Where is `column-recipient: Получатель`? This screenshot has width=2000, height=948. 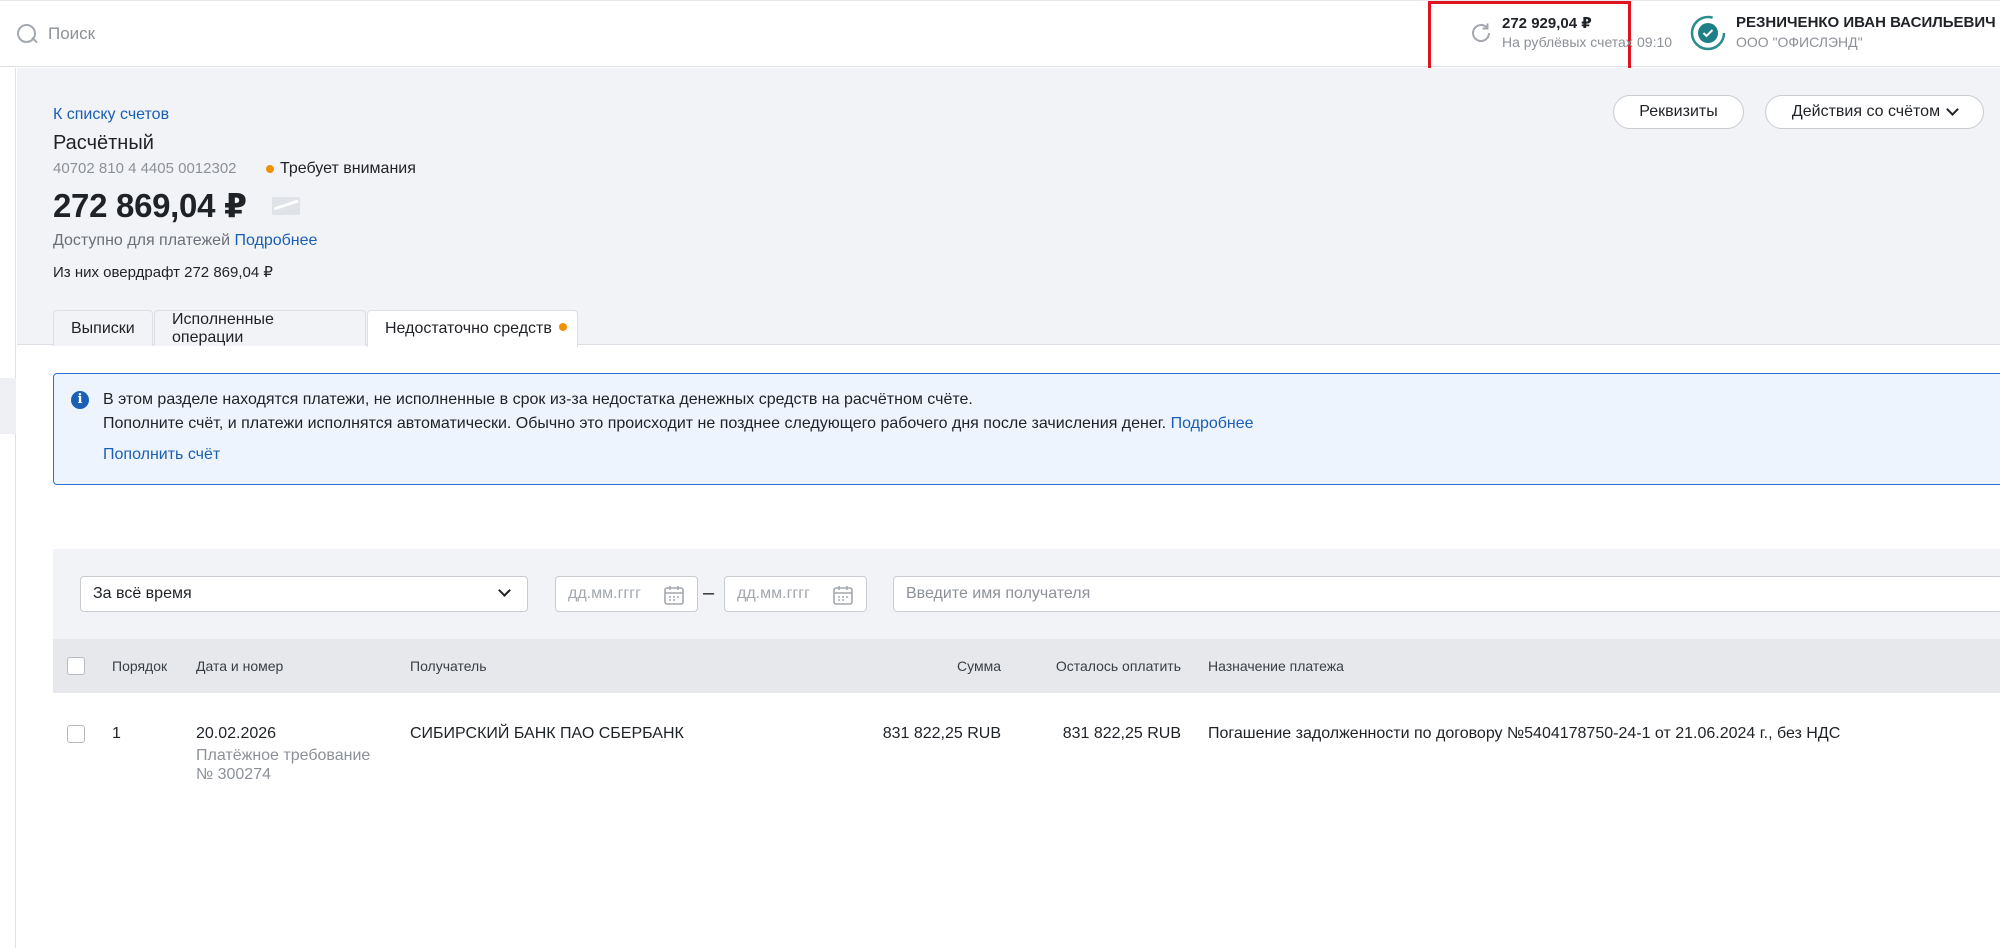 column-recipient: Получатель is located at coordinates (448, 666).